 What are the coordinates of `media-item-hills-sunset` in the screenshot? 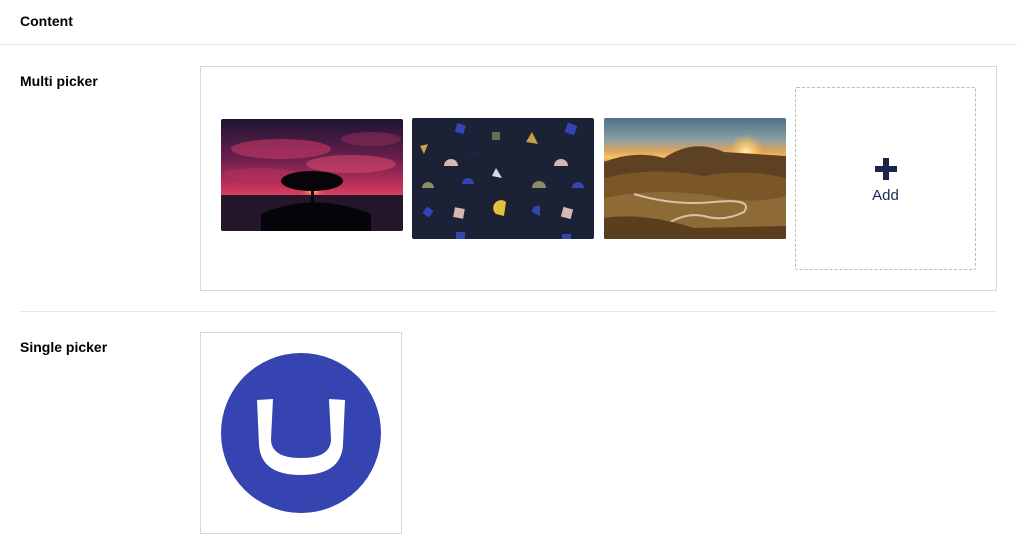 It's located at (695, 178).